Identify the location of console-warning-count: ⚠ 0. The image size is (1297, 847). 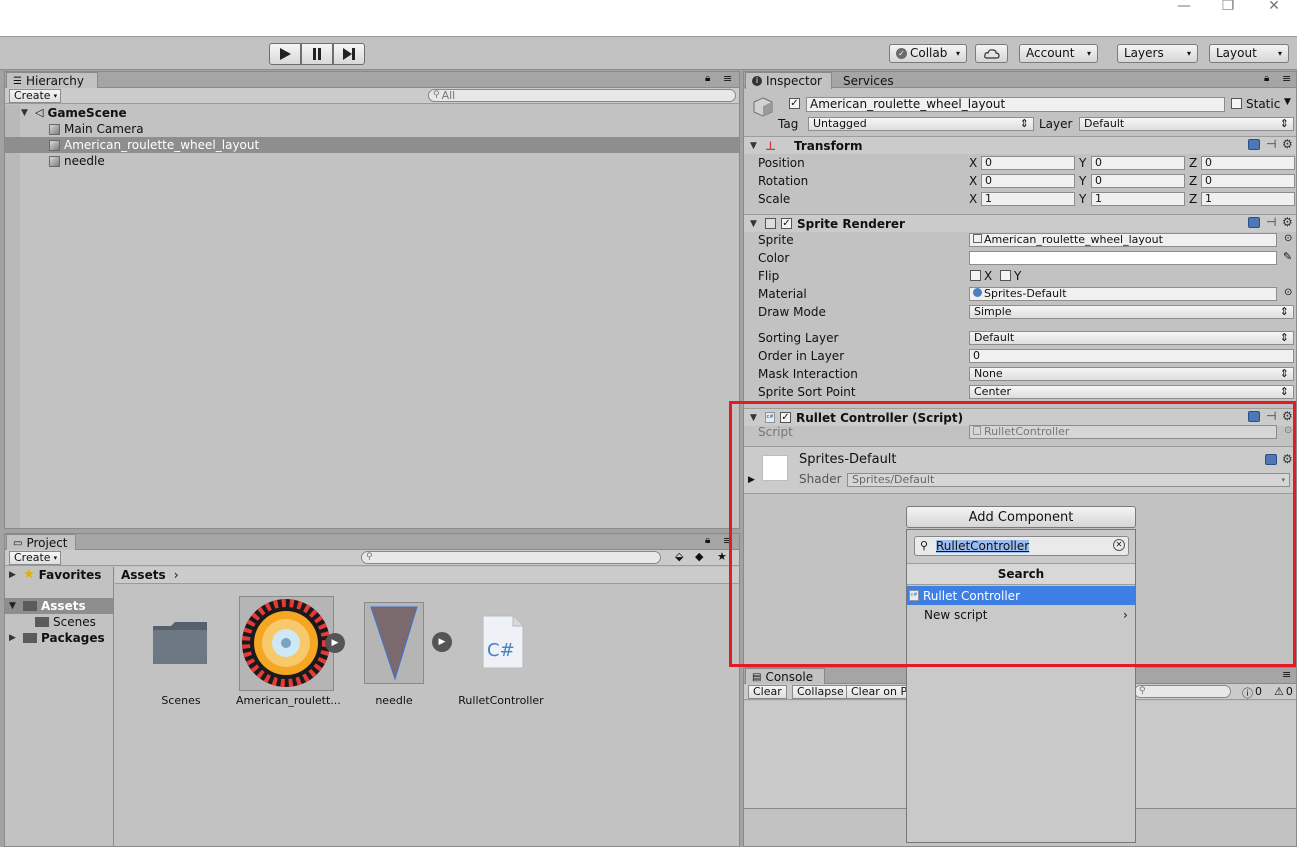
(1283, 691).